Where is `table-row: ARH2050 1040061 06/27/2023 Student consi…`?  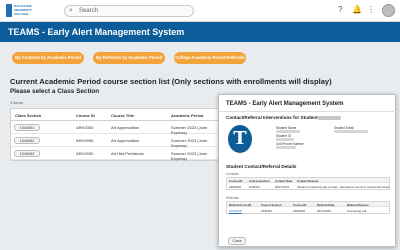
table-row: ARH2050 1040061 06/27/2023 Student consi… is located at coordinates (308, 187).